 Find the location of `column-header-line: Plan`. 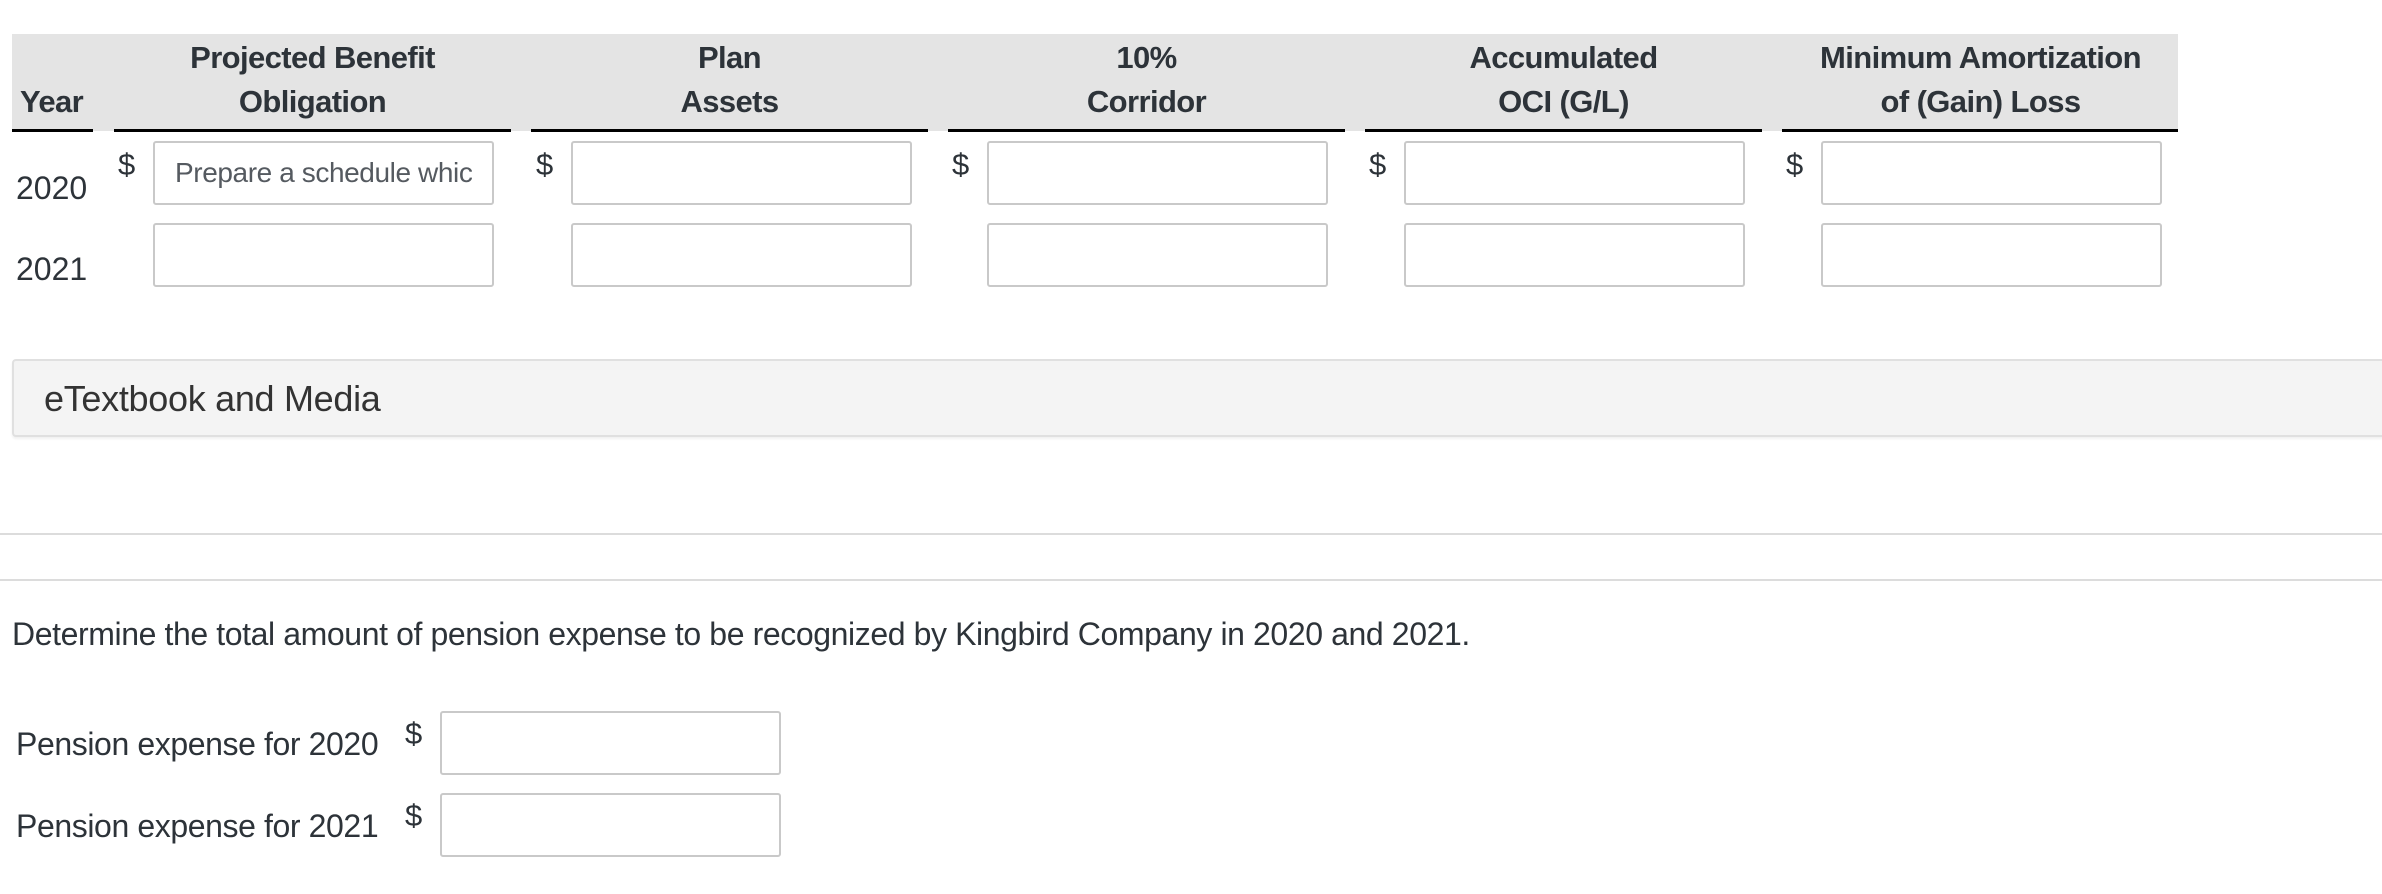

column-header-line: Plan is located at coordinates (729, 57).